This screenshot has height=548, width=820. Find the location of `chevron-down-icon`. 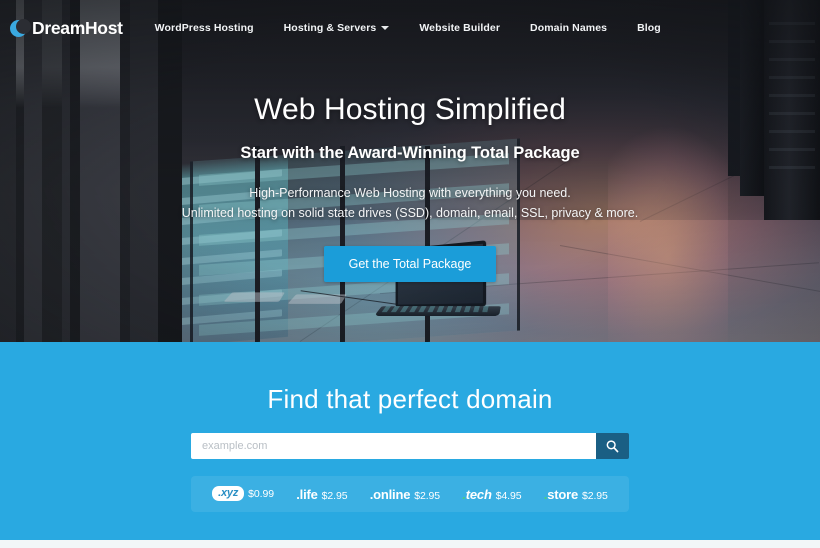

chevron-down-icon is located at coordinates (385, 28).